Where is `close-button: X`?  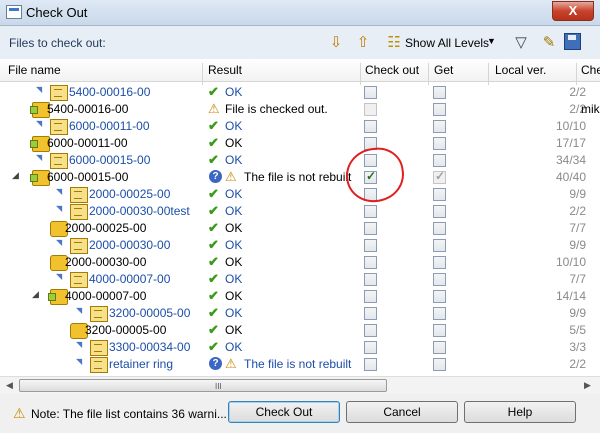 close-button: X is located at coordinates (573, 11).